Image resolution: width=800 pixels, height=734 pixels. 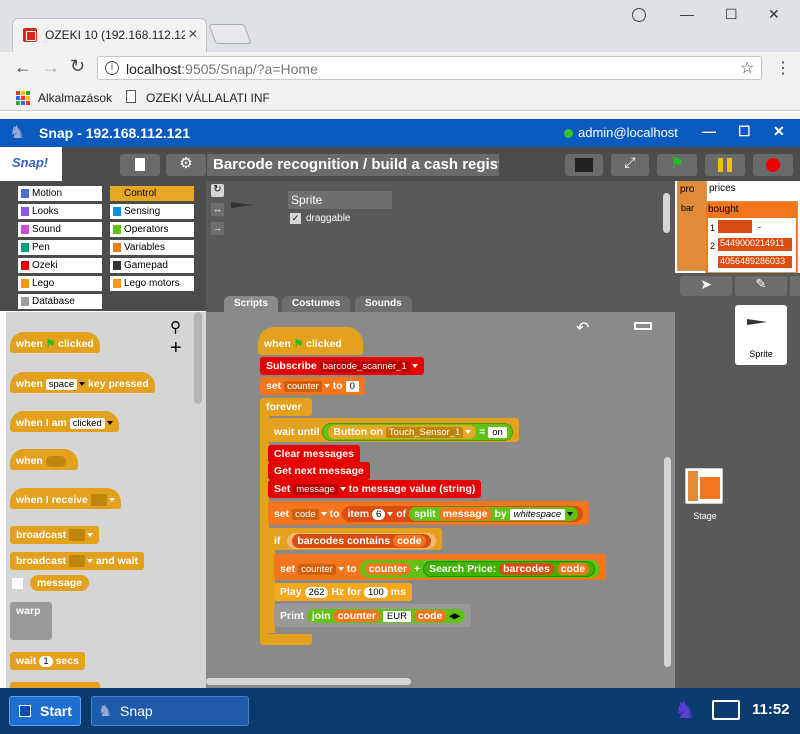 I want to click on palette-when-receive-block: when I receive, so click(x=65, y=499).